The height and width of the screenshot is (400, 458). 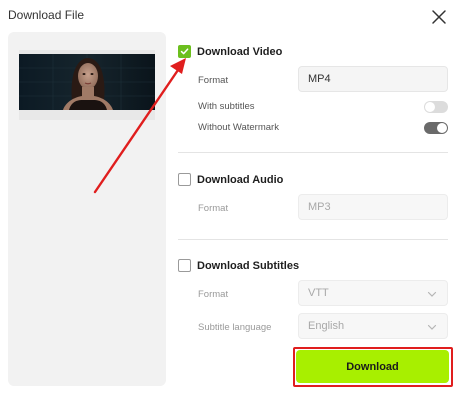 I want to click on without-watermark-toggle, so click(x=436, y=128).